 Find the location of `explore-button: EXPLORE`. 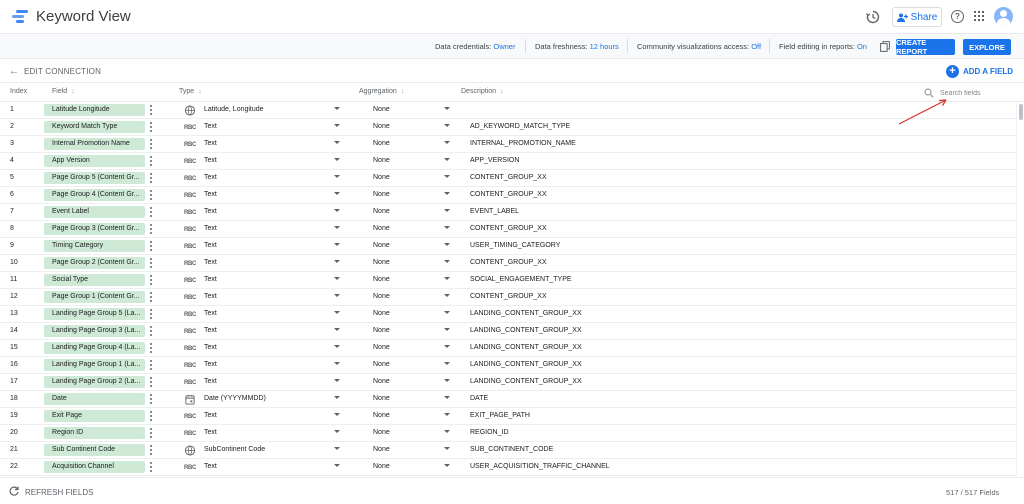

explore-button: EXPLORE is located at coordinates (987, 47).